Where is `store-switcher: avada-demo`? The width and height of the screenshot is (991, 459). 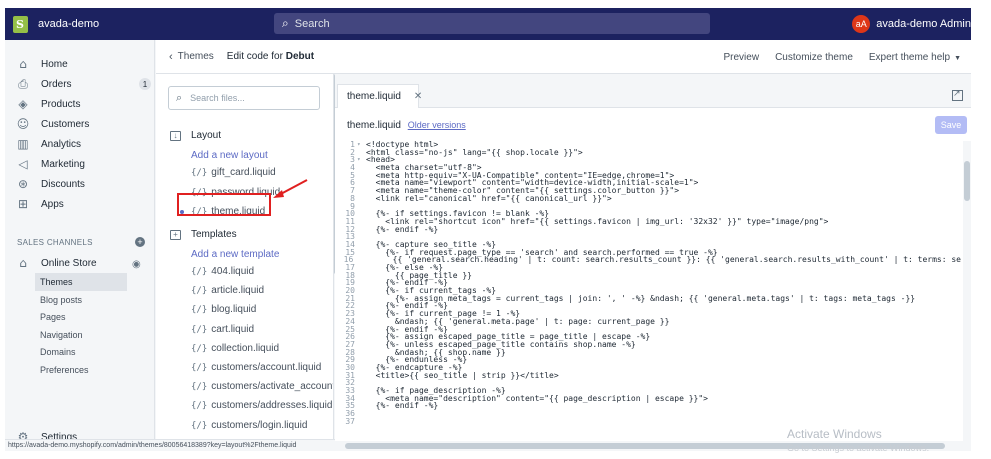
store-switcher: avada-demo is located at coordinates (140, 24).